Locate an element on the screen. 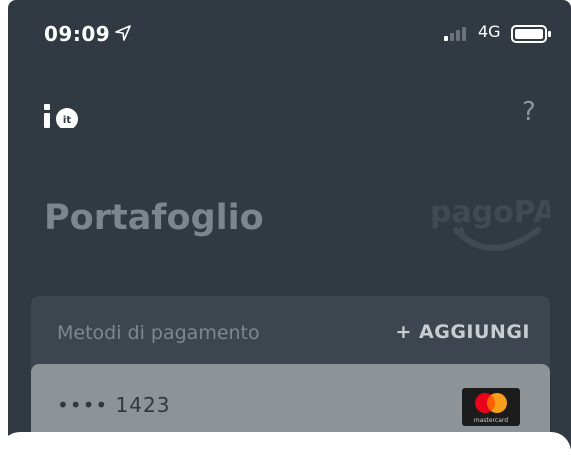  payment-methods-title: Metodi di pagamento is located at coordinates (158, 333).